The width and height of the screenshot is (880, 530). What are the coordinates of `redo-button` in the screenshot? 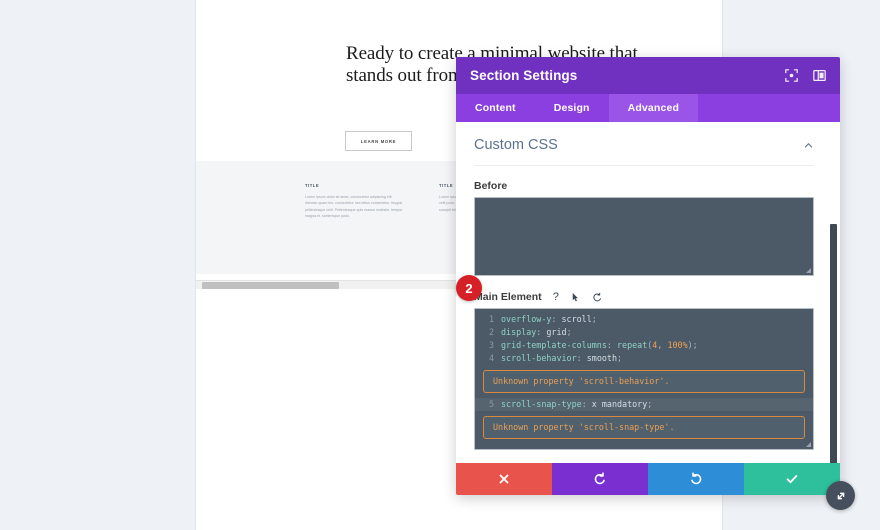 It's located at (696, 479).